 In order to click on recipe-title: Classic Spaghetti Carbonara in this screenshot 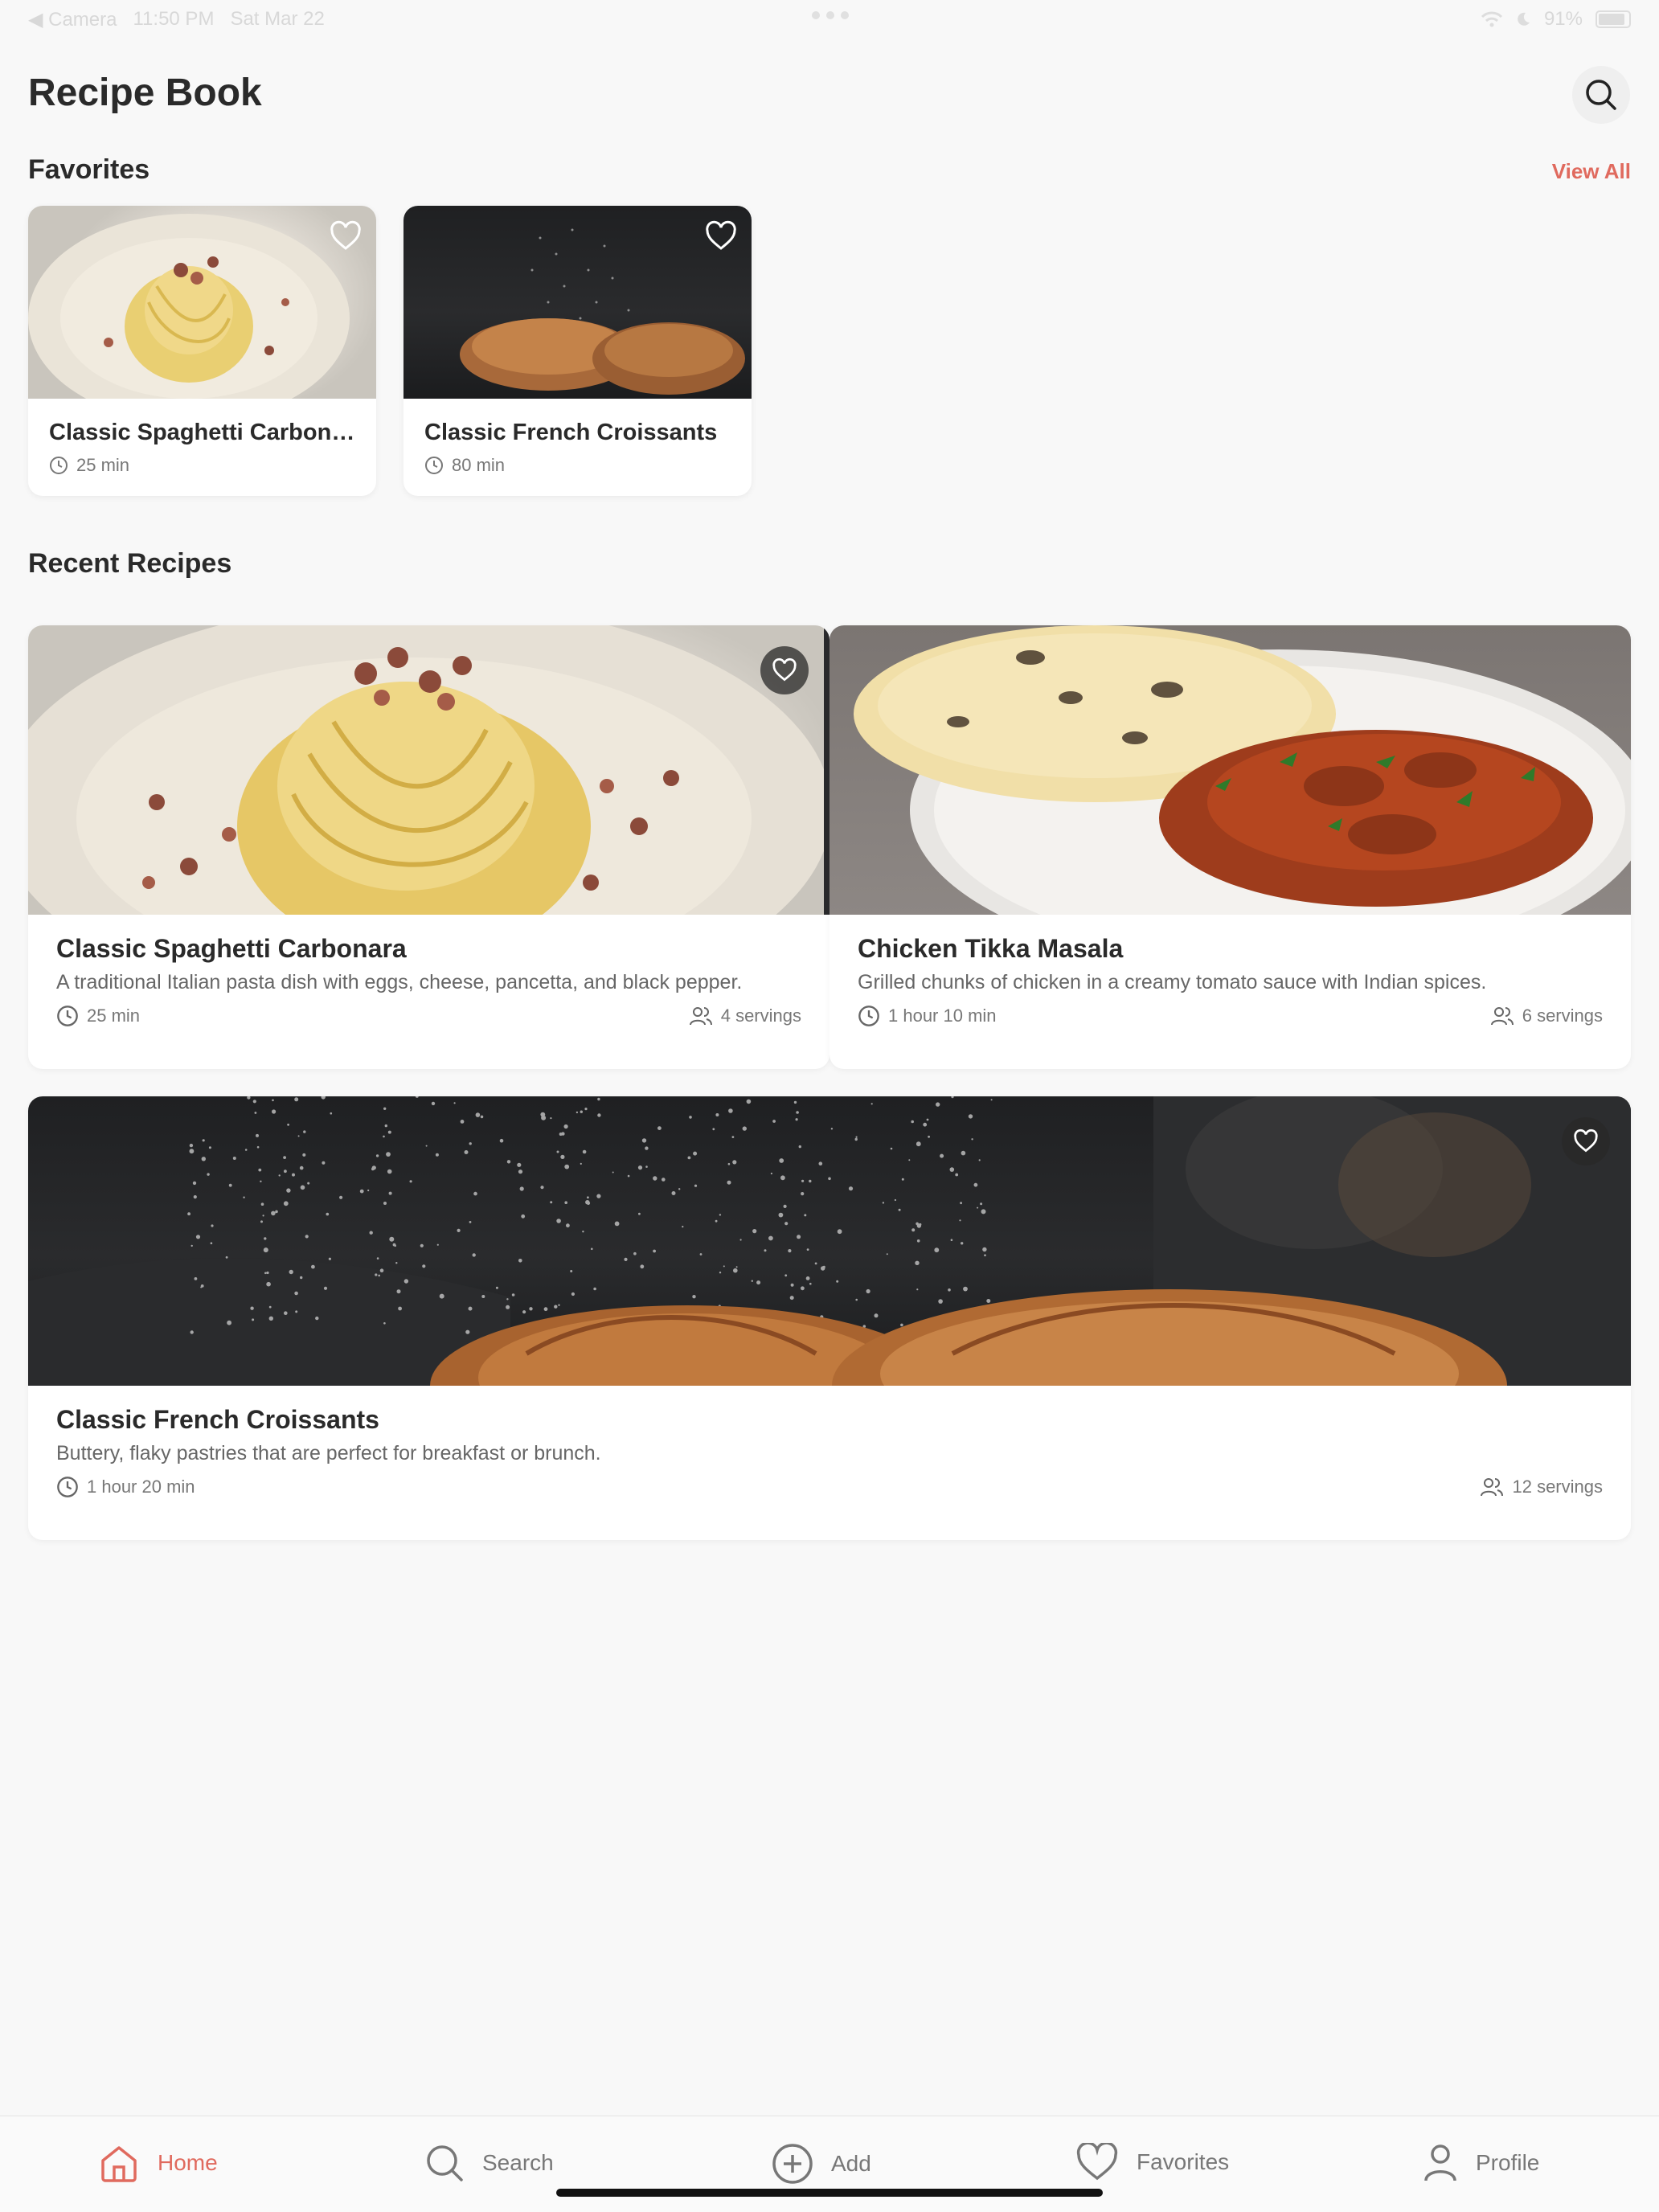, I will do `click(232, 949)`.